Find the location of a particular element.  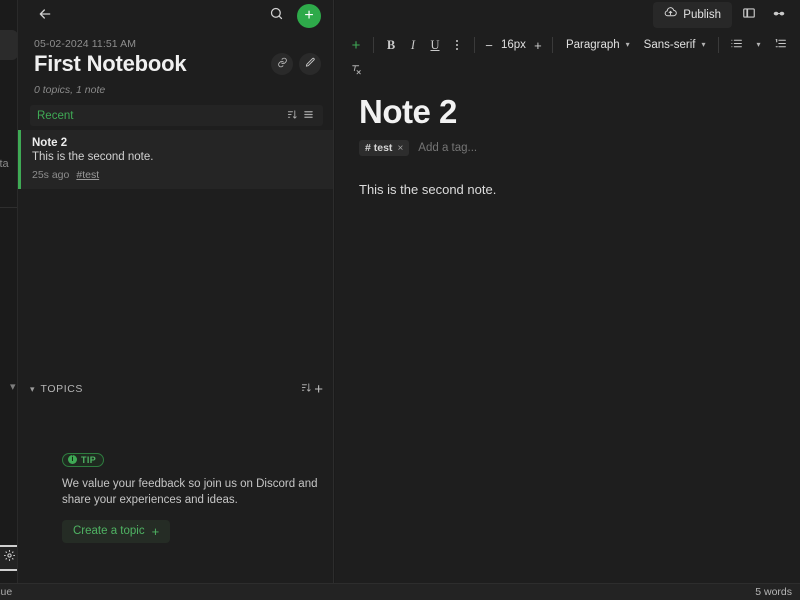

info-icon: i is located at coordinates (72, 459).